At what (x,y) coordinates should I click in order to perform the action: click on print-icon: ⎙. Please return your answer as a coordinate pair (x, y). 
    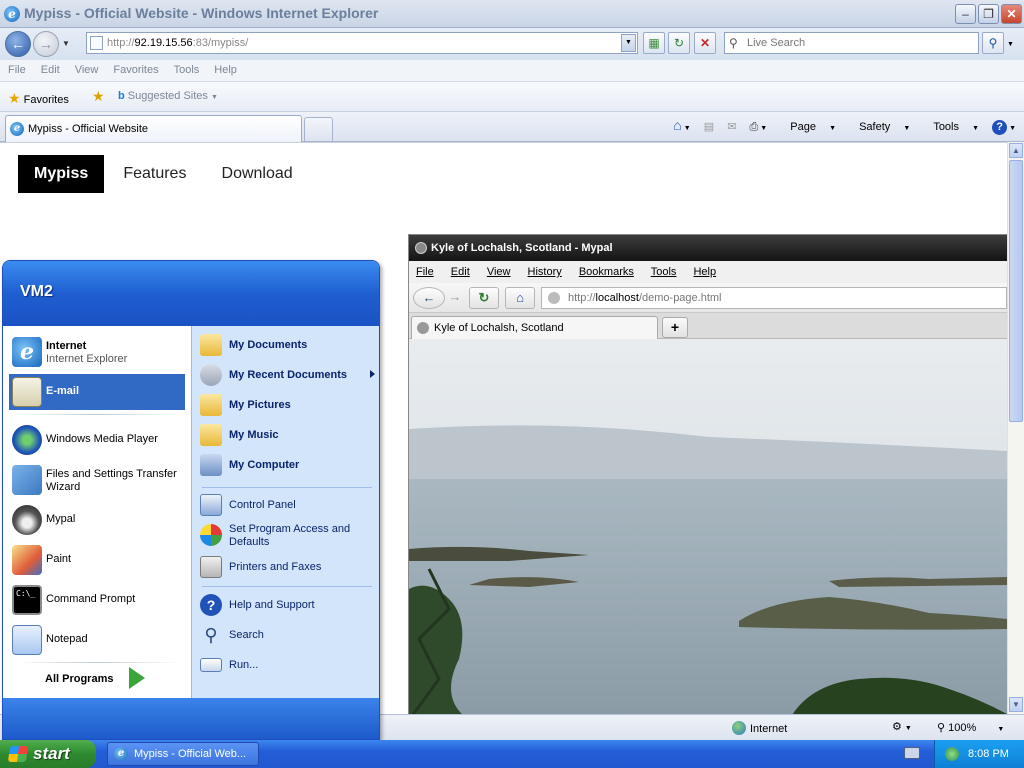
    Looking at the image, I should click on (753, 127).